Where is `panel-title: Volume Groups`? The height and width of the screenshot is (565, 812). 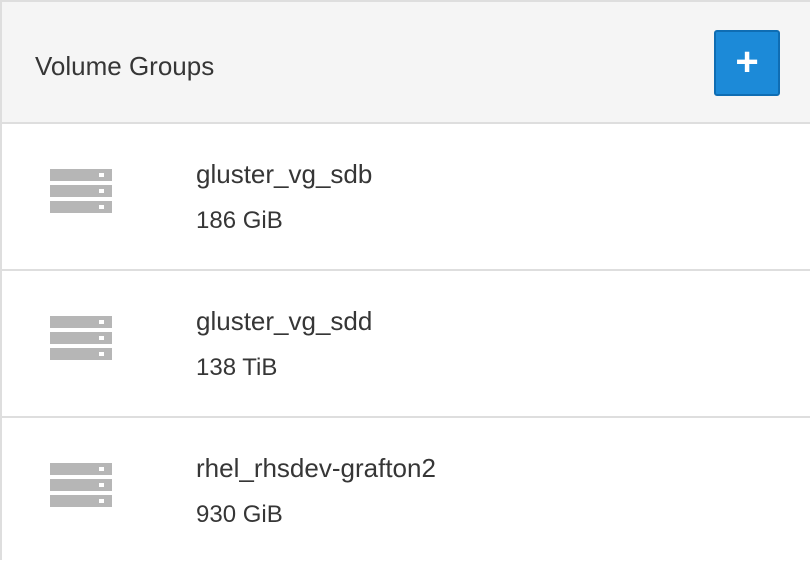 panel-title: Volume Groups is located at coordinates (125, 66).